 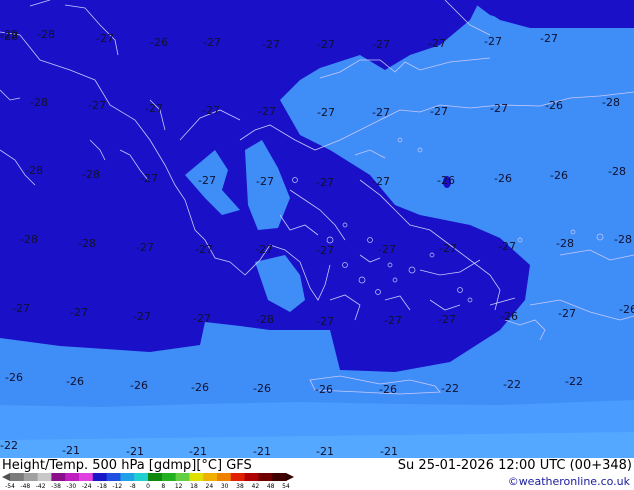 What do you see at coordinates (10, 486) in the screenshot?
I see `colorbar-tick-label: -54` at bounding box center [10, 486].